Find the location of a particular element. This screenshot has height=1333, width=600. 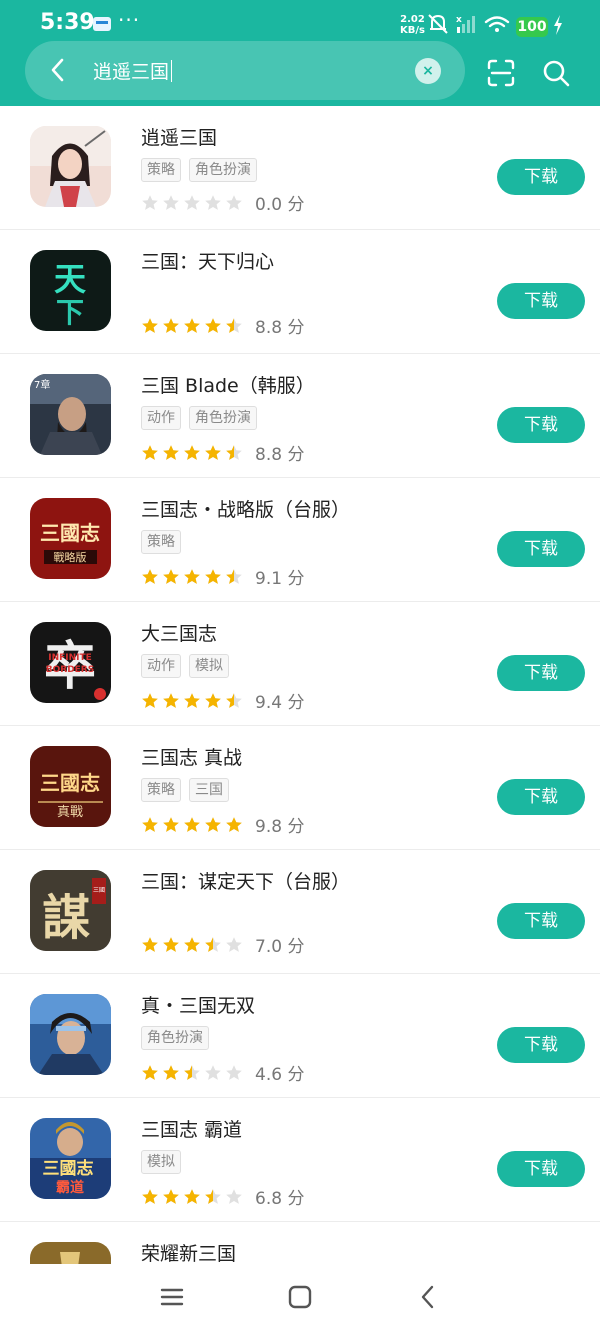

app-title: 真・三国无双 is located at coordinates (198, 1004).